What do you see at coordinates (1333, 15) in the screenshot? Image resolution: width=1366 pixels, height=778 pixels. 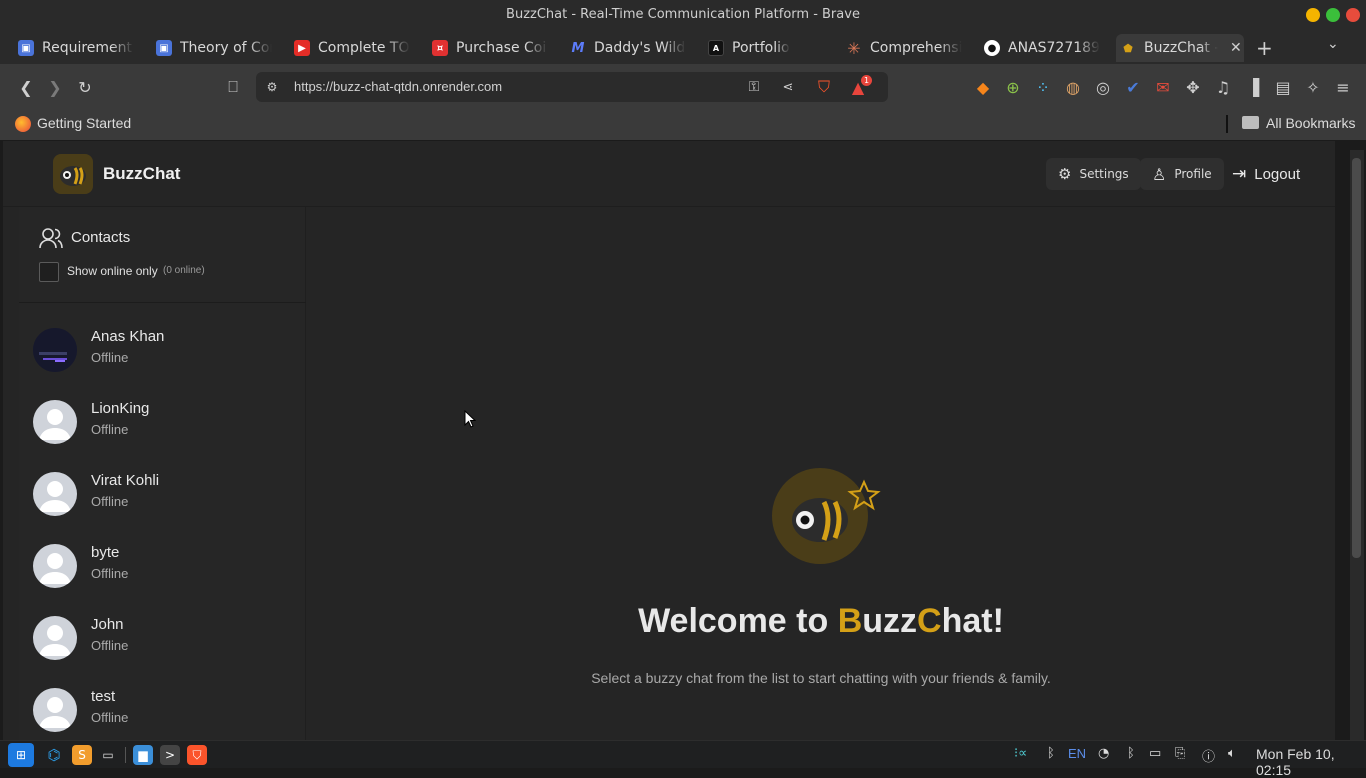 I see `maximize-button` at bounding box center [1333, 15].